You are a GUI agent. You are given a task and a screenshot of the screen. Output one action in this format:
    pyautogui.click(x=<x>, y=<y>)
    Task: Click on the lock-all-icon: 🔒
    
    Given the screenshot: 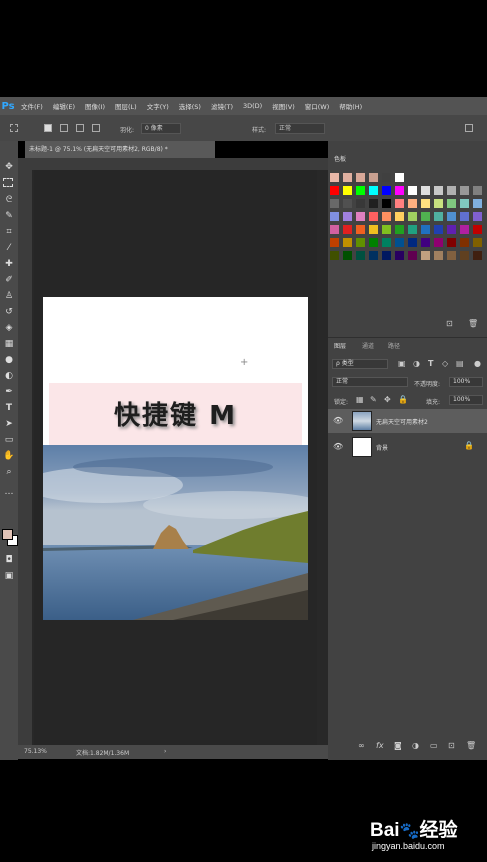 What is the action you would take?
    pyautogui.click(x=403, y=399)
    